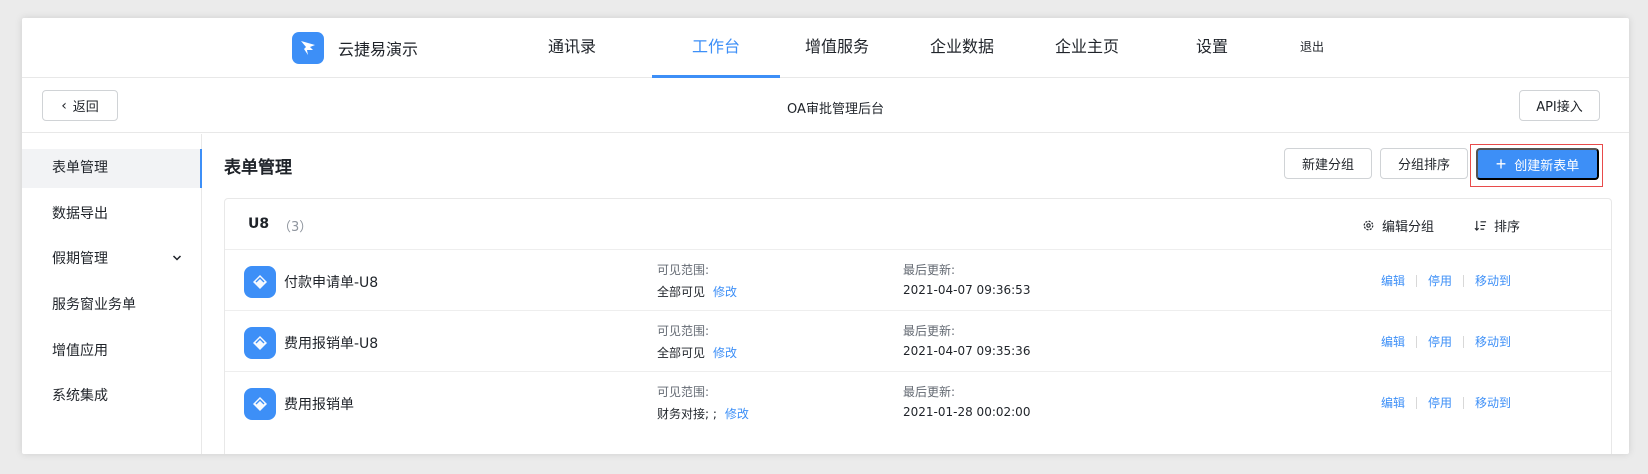 The height and width of the screenshot is (474, 1648). What do you see at coordinates (331, 343) in the screenshot?
I see `form-name: 费用报销单-U8` at bounding box center [331, 343].